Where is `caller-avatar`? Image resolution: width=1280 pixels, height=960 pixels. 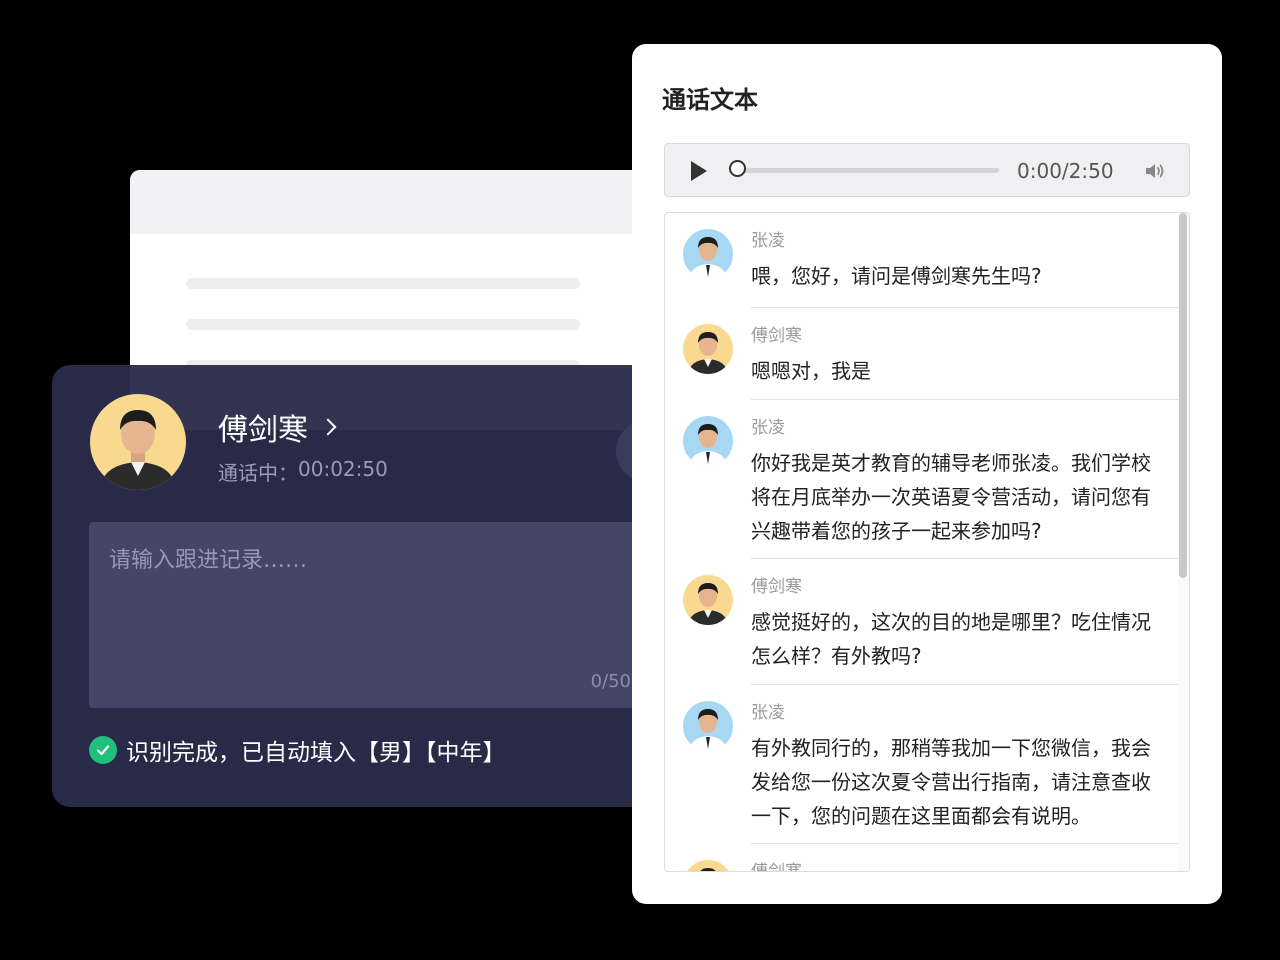 caller-avatar is located at coordinates (138, 442).